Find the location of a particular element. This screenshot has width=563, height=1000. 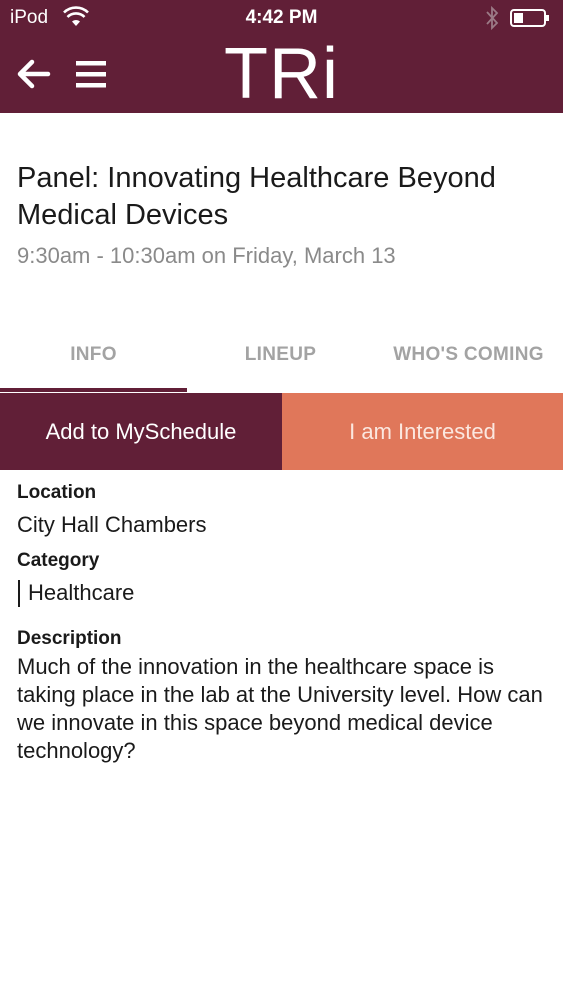

tab-info: INFO is located at coordinates (93, 358).